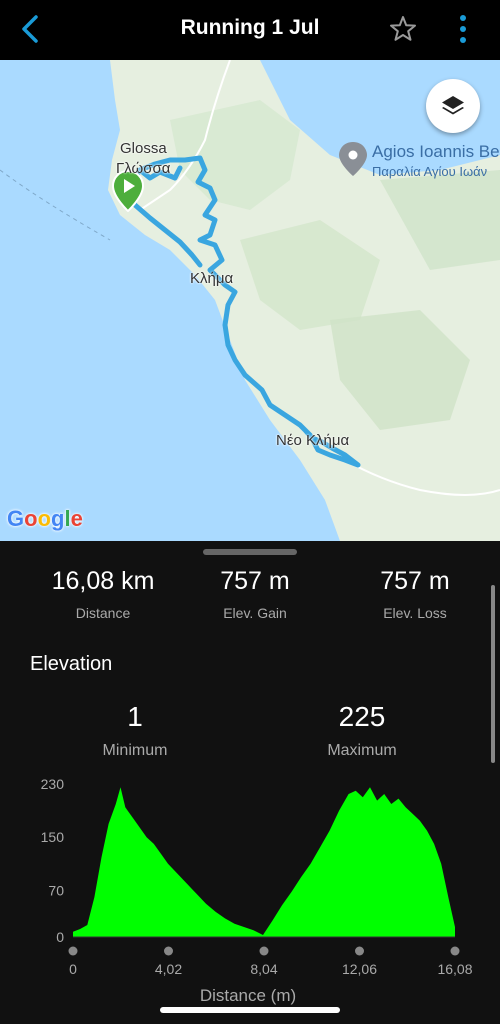 The image size is (500, 1024). What do you see at coordinates (454, 969) in the screenshot?
I see `x-tick-label: 16,08` at bounding box center [454, 969].